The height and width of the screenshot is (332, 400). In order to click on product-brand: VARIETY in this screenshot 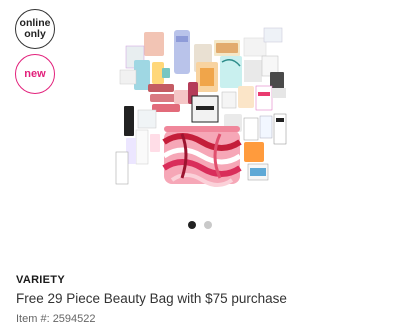, I will do `click(40, 280)`.